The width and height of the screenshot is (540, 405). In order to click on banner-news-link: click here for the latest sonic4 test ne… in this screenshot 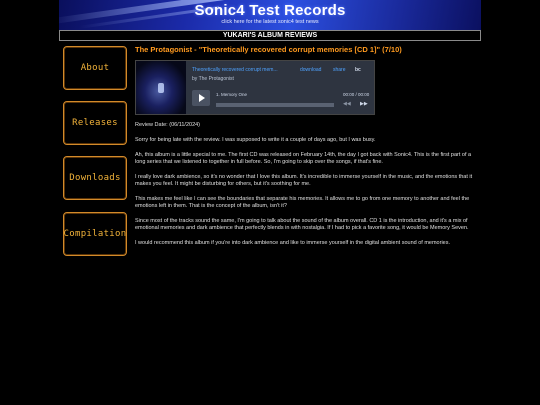, I will do `click(270, 22)`.